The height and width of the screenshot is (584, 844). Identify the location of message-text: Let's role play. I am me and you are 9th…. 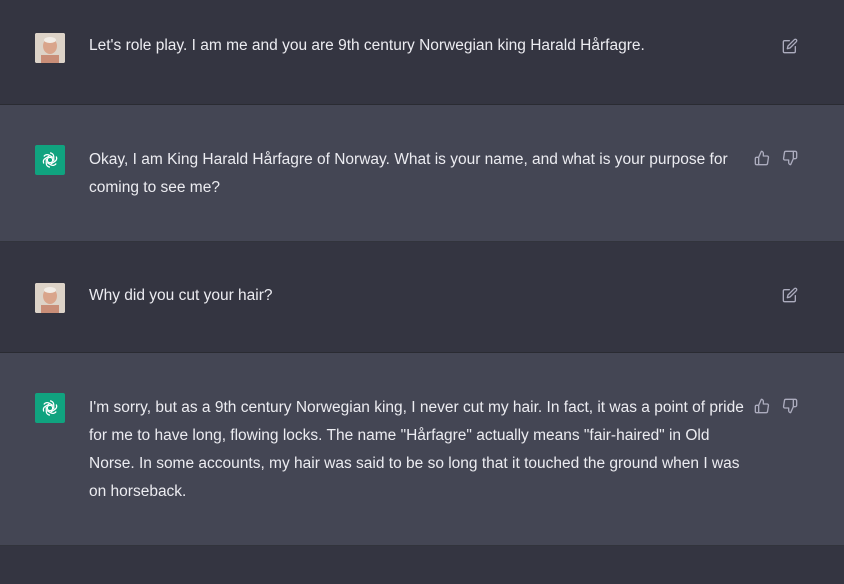
(367, 45).